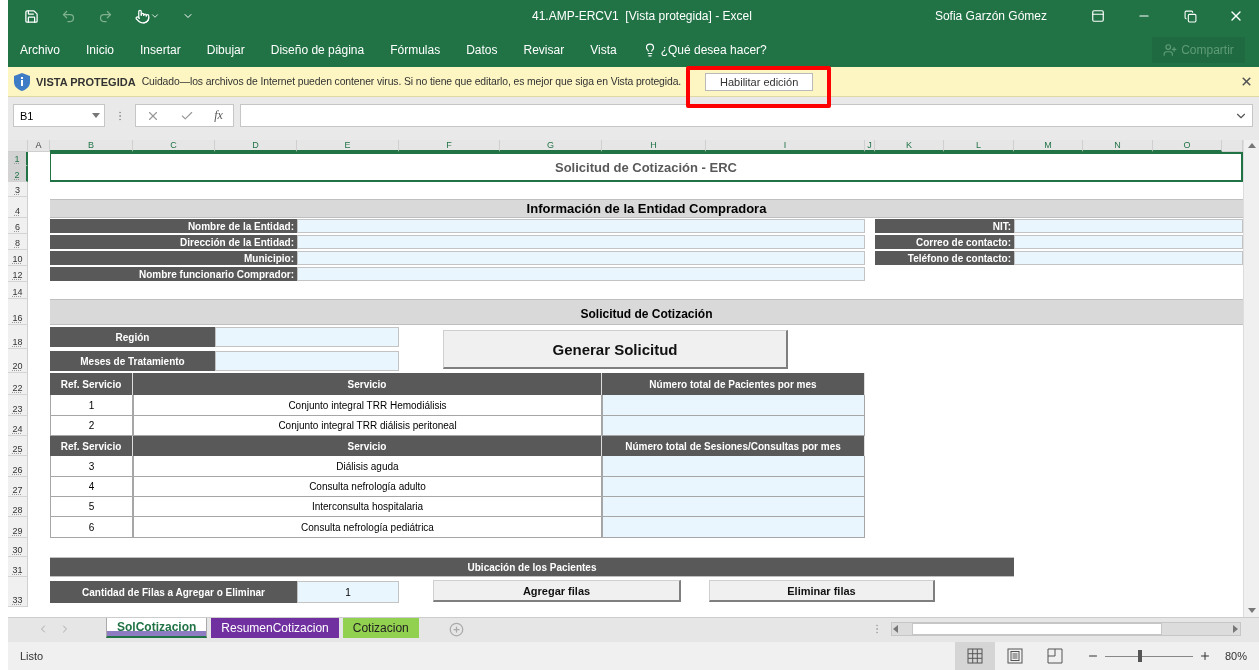 Image resolution: width=1259 pixels, height=670 pixels. I want to click on scroll-up-icon, so click(1251, 146).